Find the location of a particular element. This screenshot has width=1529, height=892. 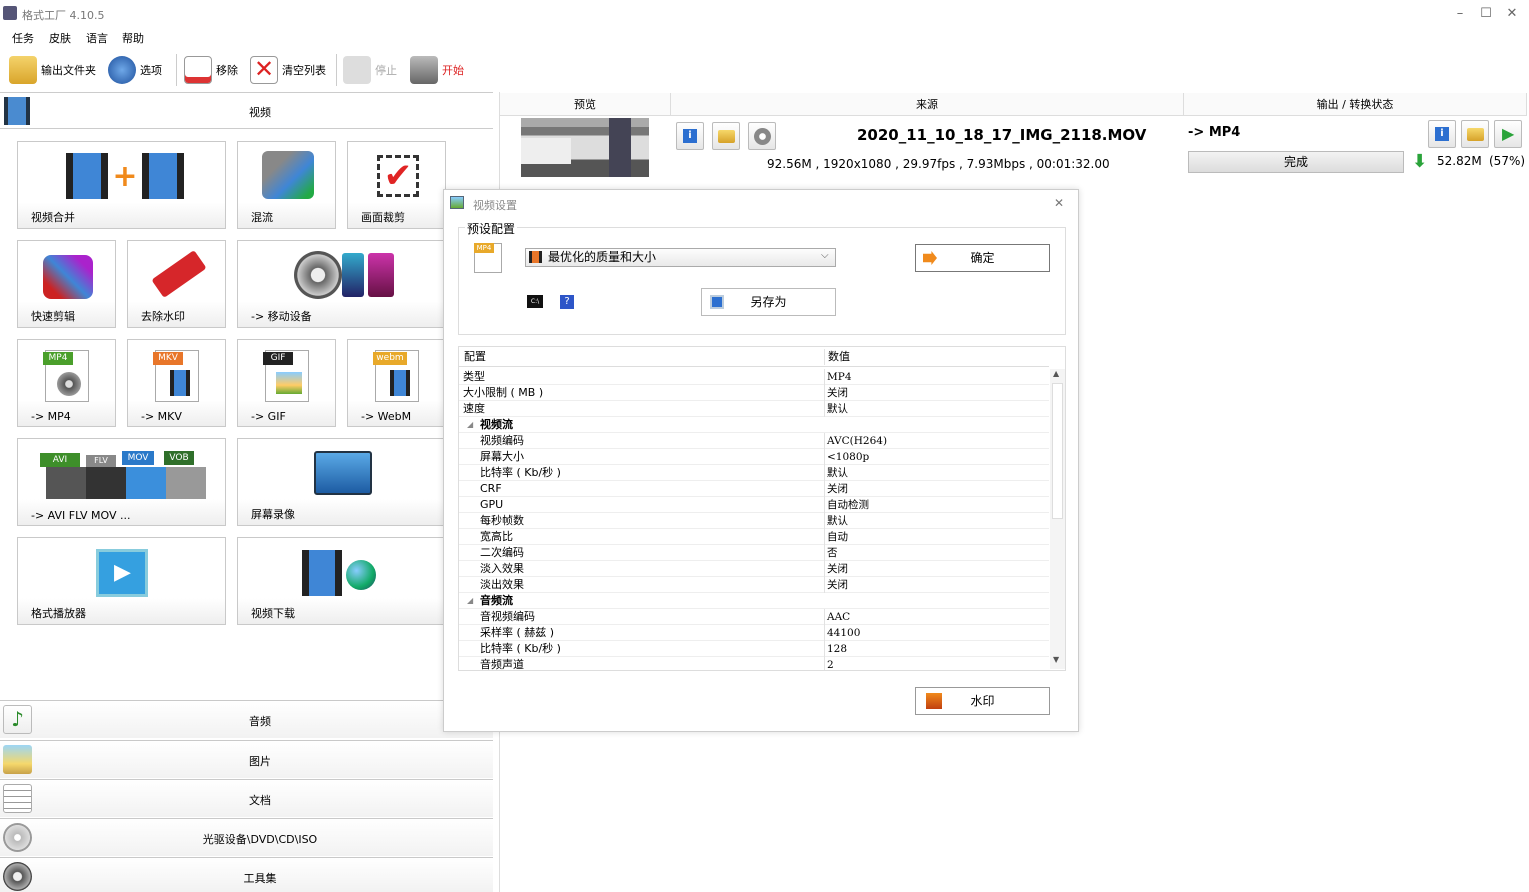

grid-row: 视频编码 AVC(H264) is located at coordinates (754, 441).